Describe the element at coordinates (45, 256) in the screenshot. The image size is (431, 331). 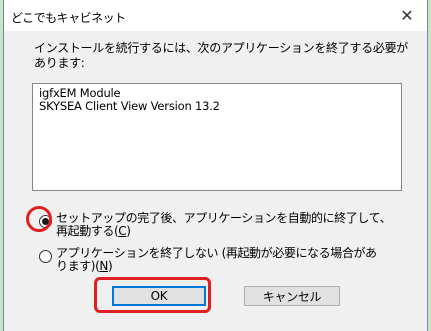
I see `radio-button-unchecked` at that location.